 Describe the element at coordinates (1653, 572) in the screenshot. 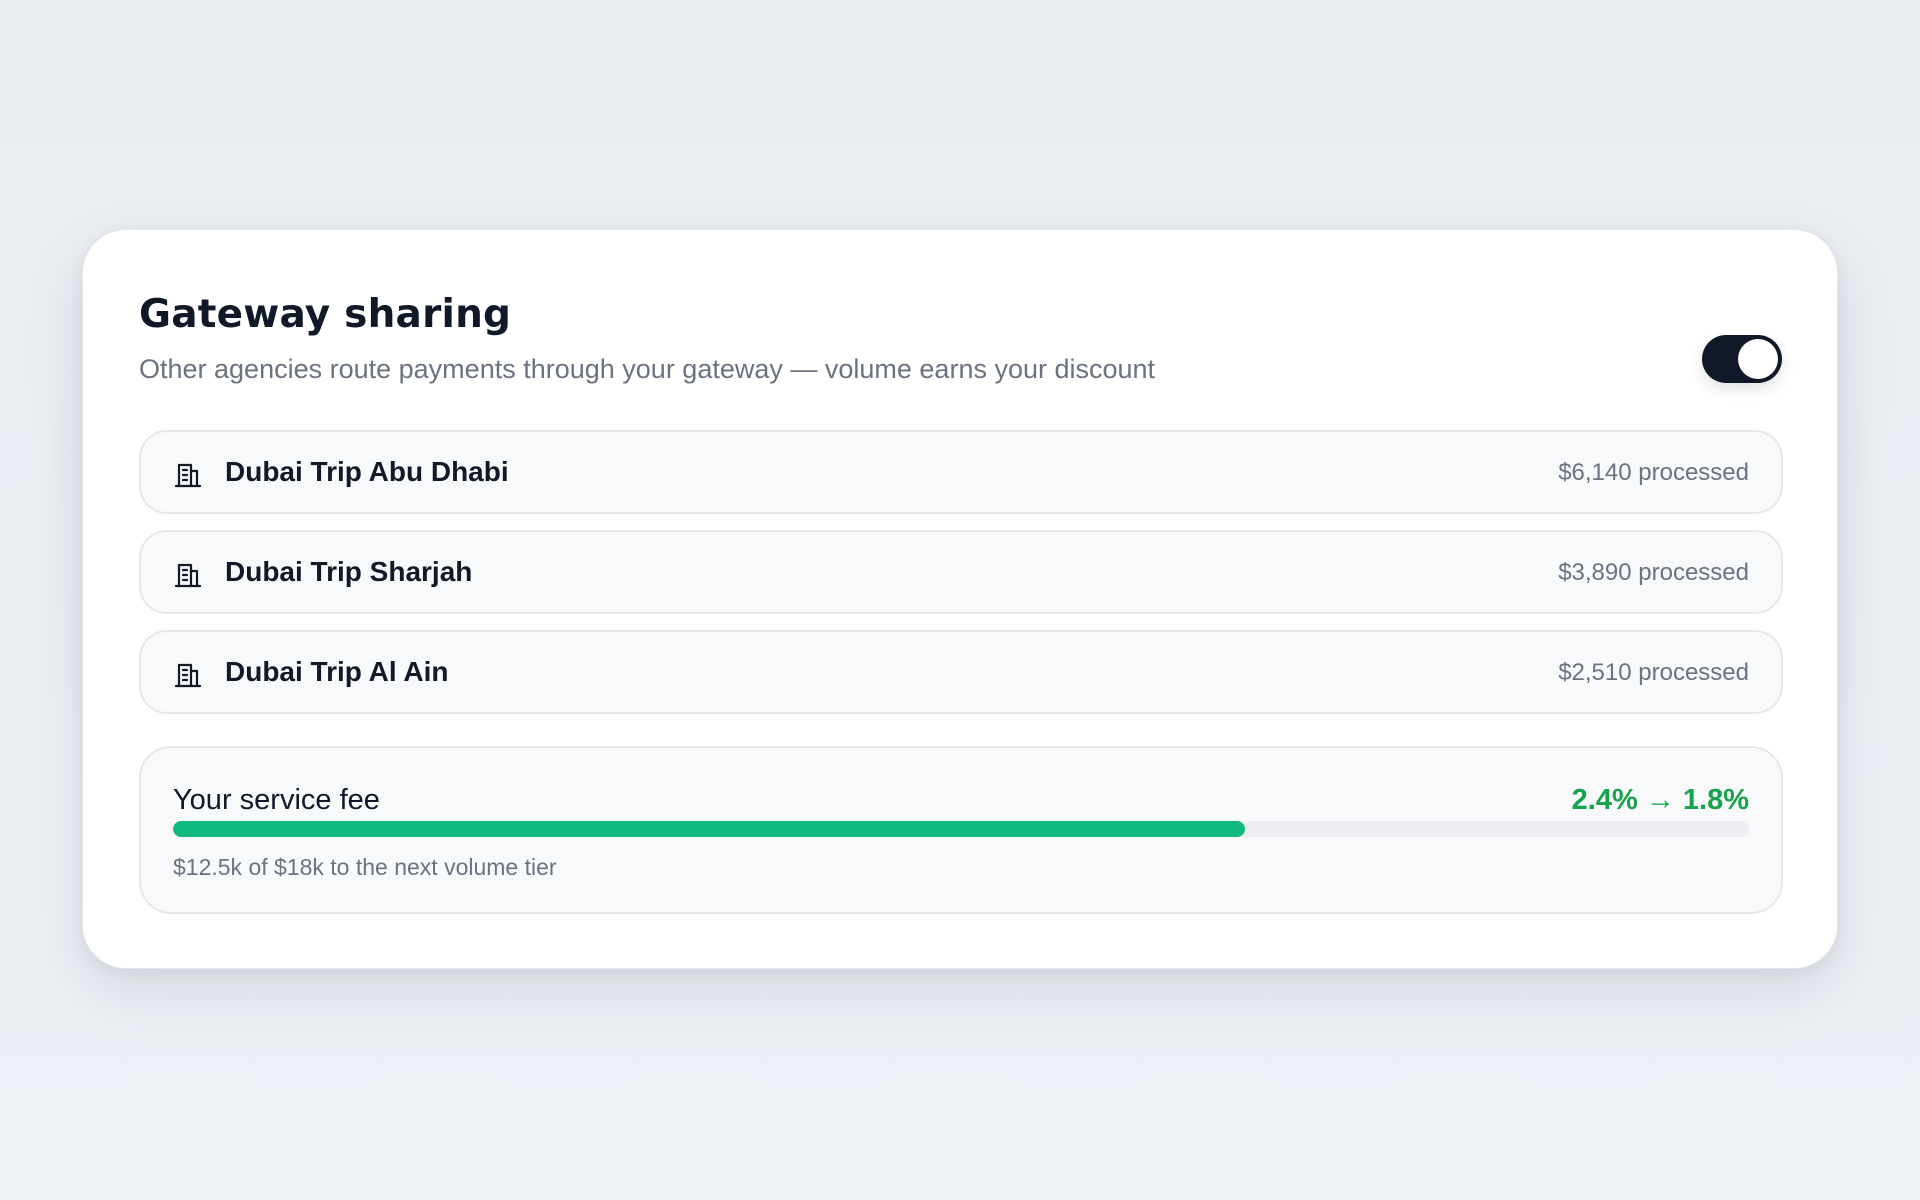

I see `agency-processed-amount: $3,890 processed` at that location.